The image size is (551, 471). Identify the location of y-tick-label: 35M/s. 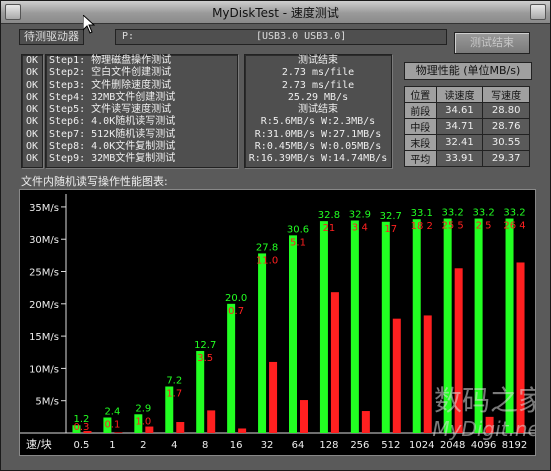
(44, 208).